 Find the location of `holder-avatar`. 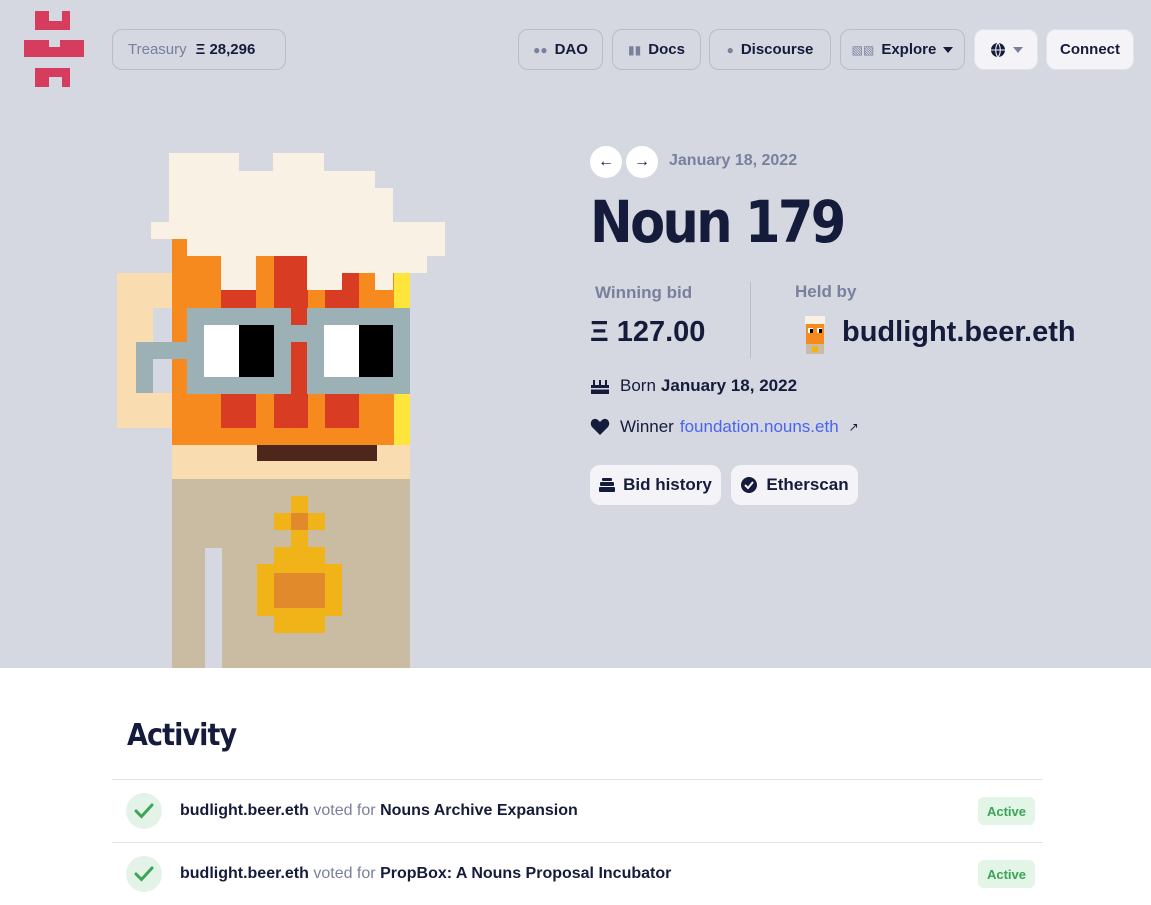

holder-avatar is located at coordinates (815, 335).